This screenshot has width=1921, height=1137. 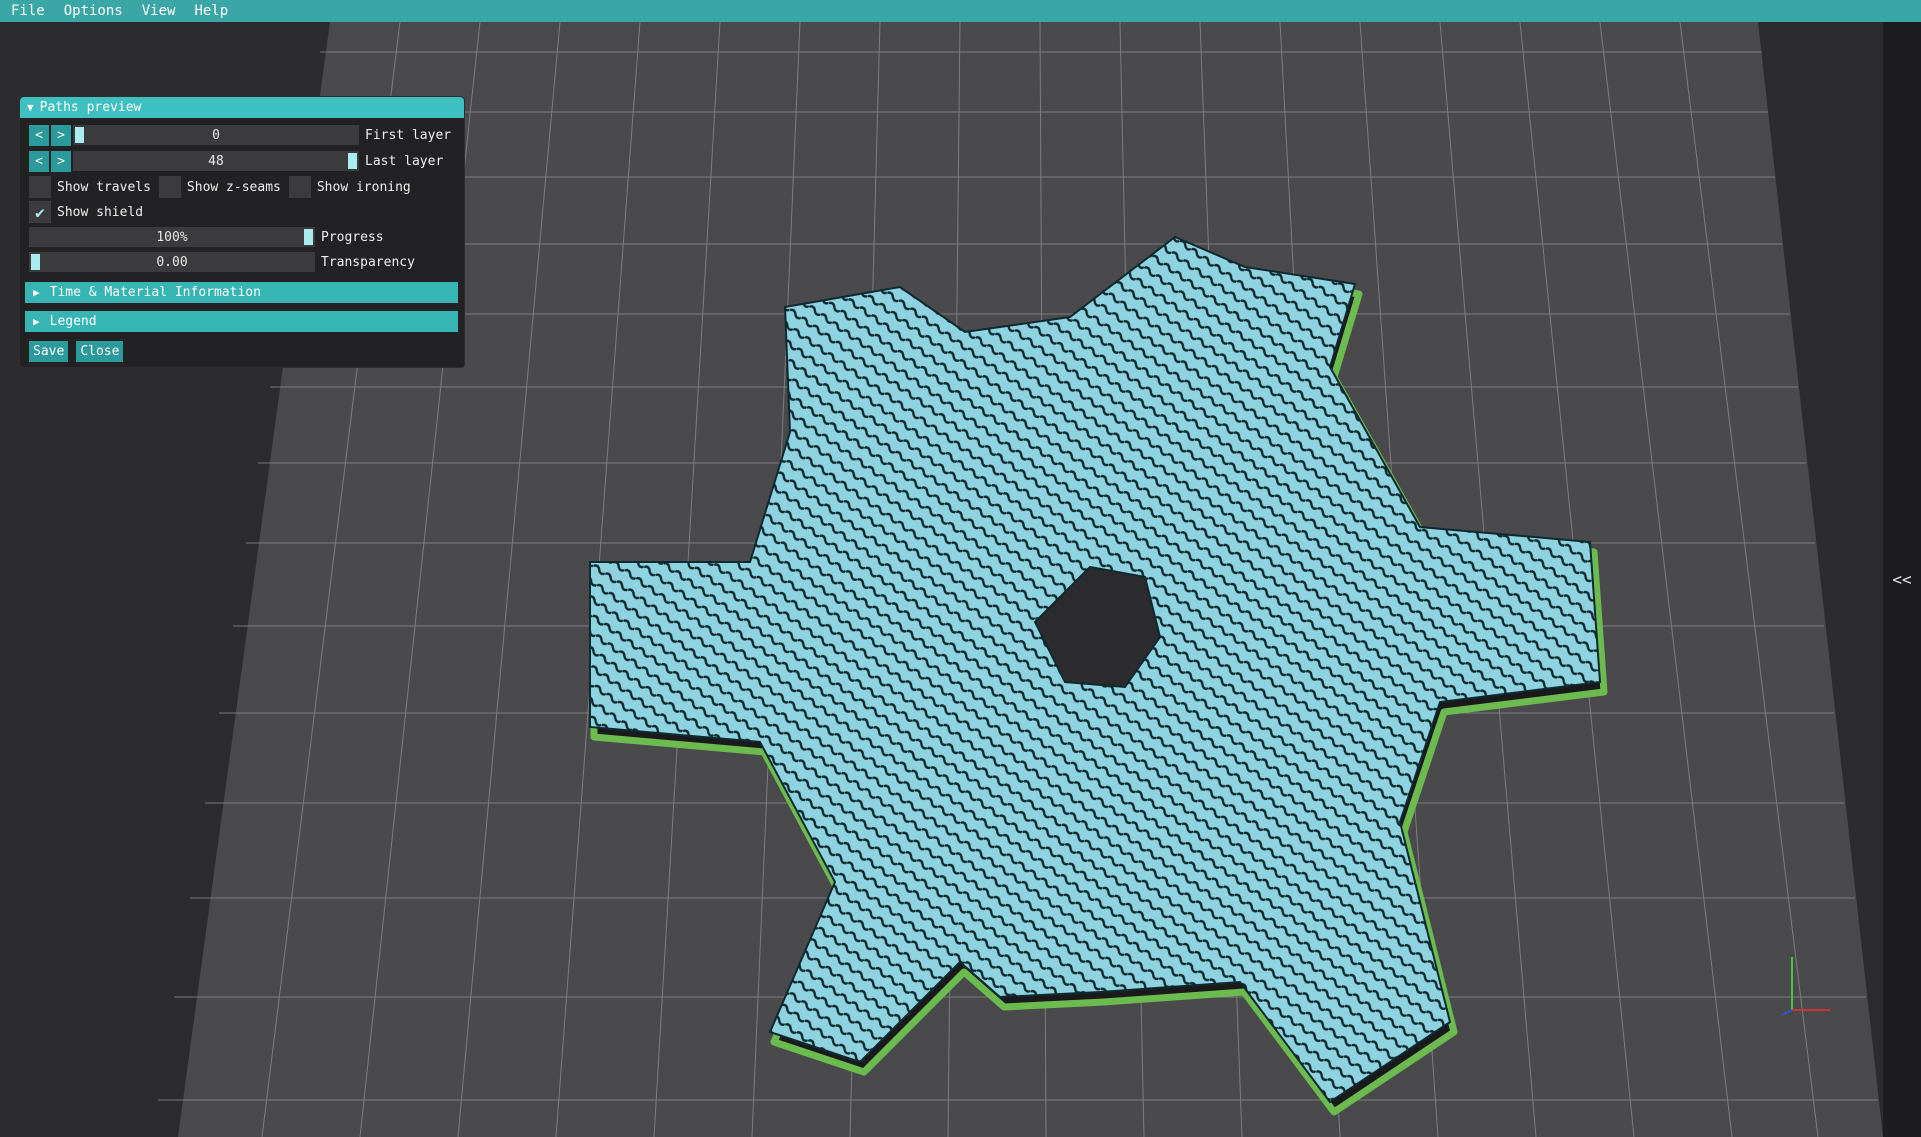 I want to click on time-material-section-label: Time & Material Information, so click(x=155, y=292).